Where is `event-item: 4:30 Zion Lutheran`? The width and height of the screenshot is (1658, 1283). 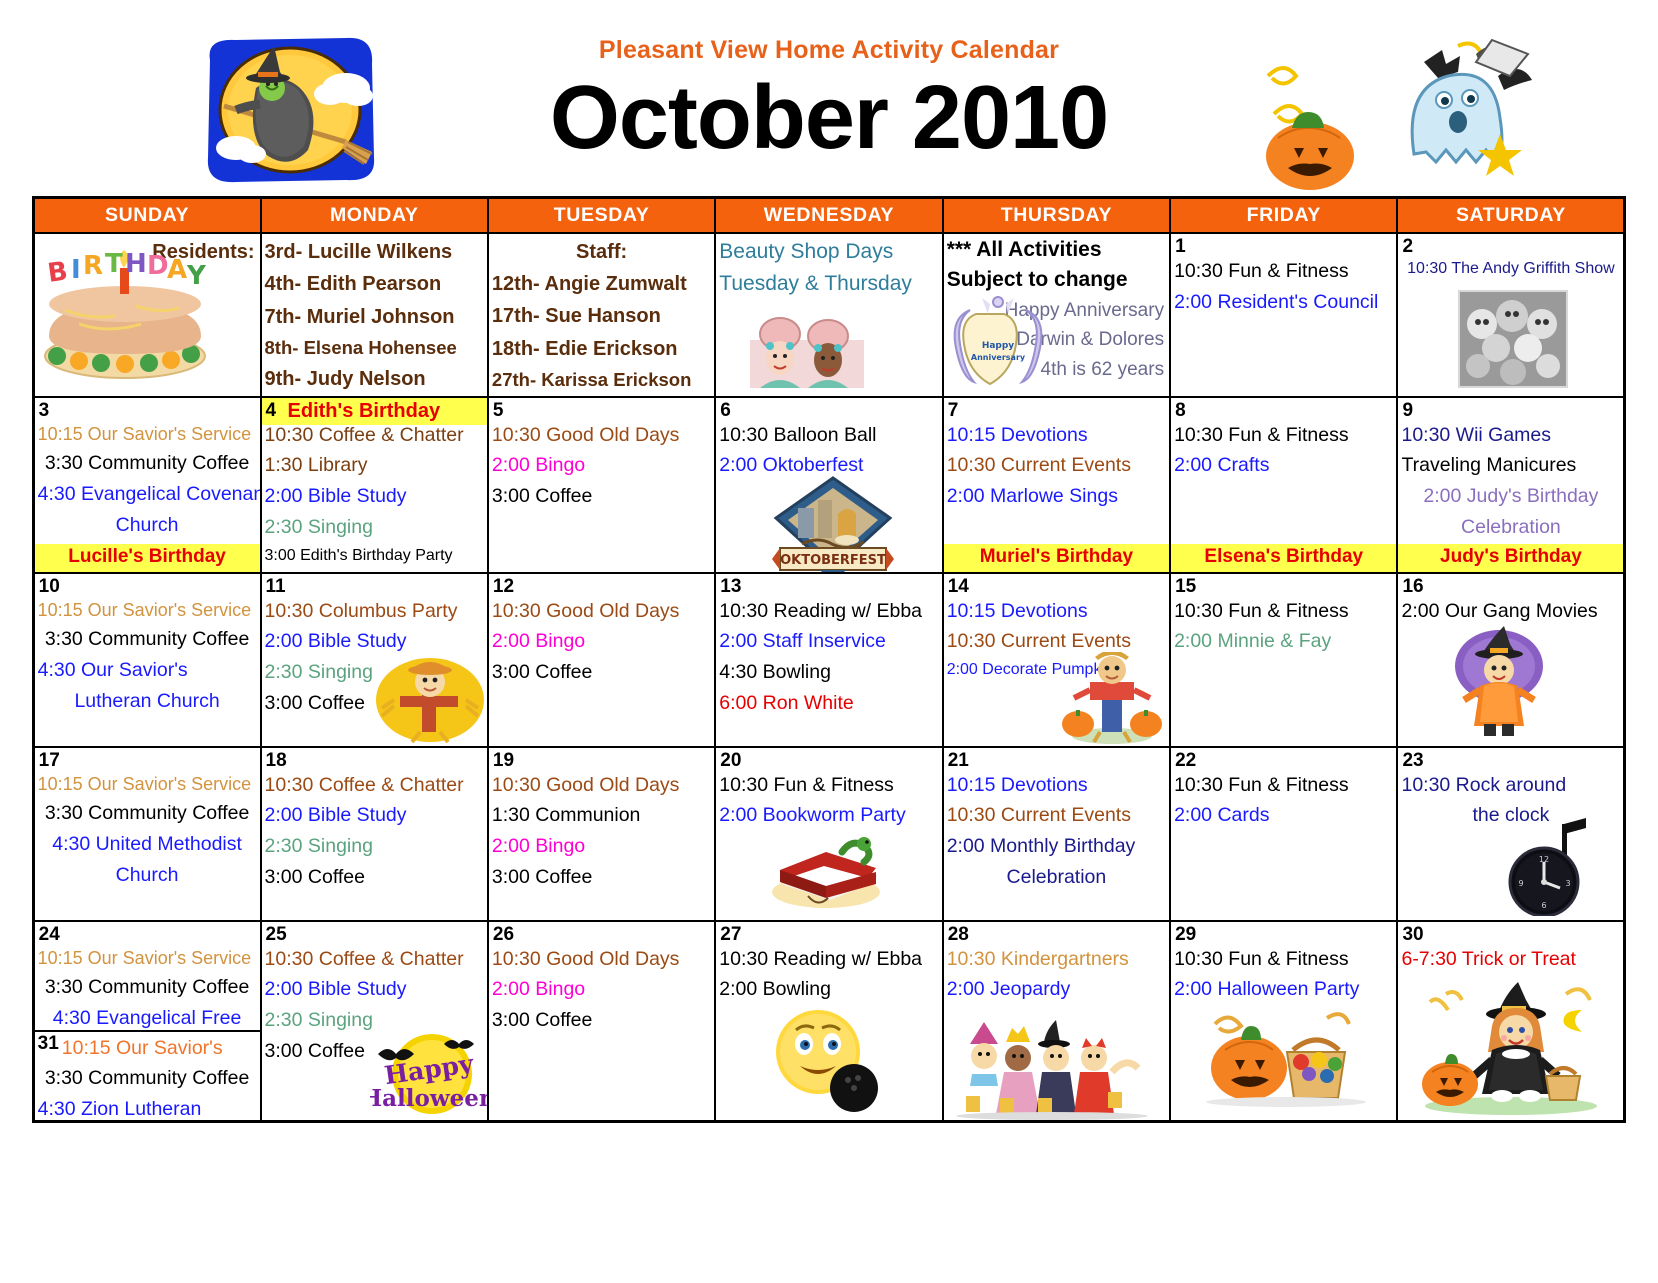 event-item: 4:30 Zion Lutheran is located at coordinates (147, 1106).